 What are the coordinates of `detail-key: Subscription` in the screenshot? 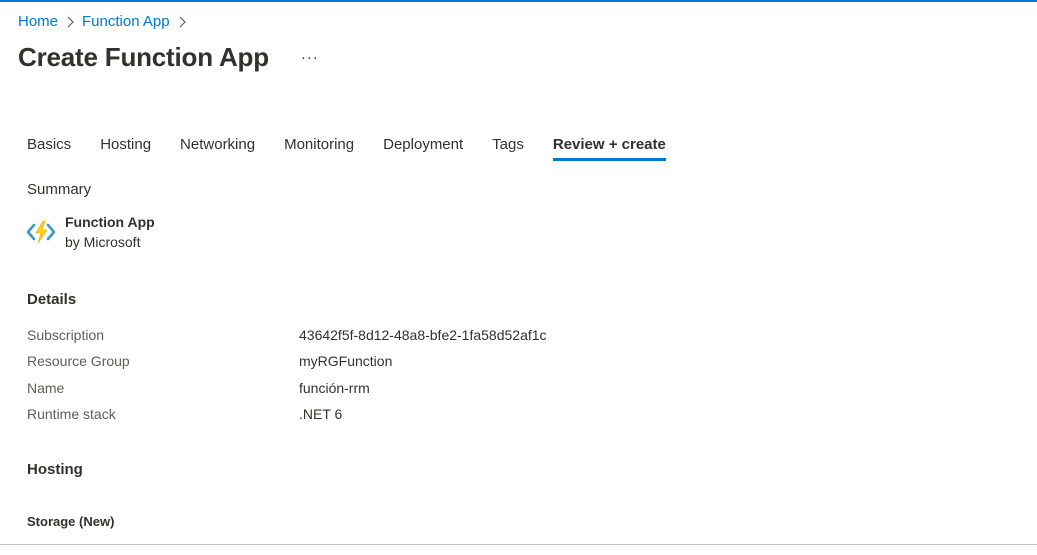 It's located at (66, 335).